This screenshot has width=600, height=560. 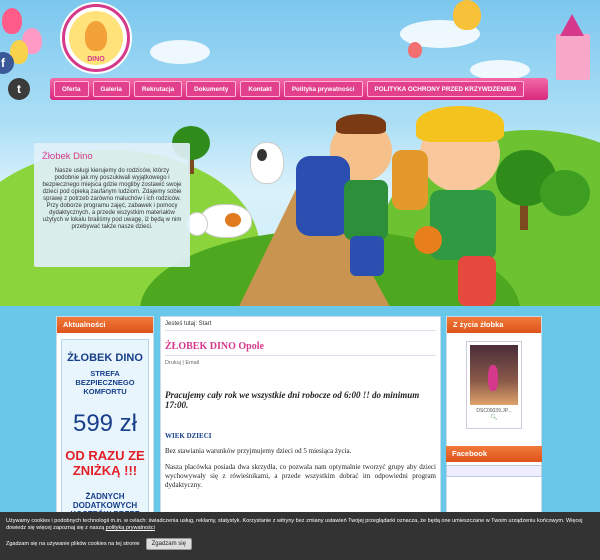 What do you see at coordinates (494, 471) in the screenshot?
I see `facebook-widget` at bounding box center [494, 471].